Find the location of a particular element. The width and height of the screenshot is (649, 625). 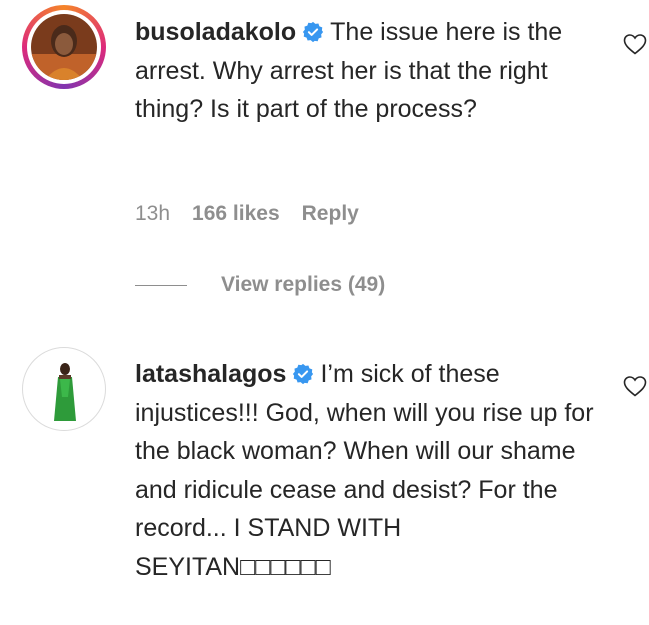

reply-button: Reply is located at coordinates (330, 213).